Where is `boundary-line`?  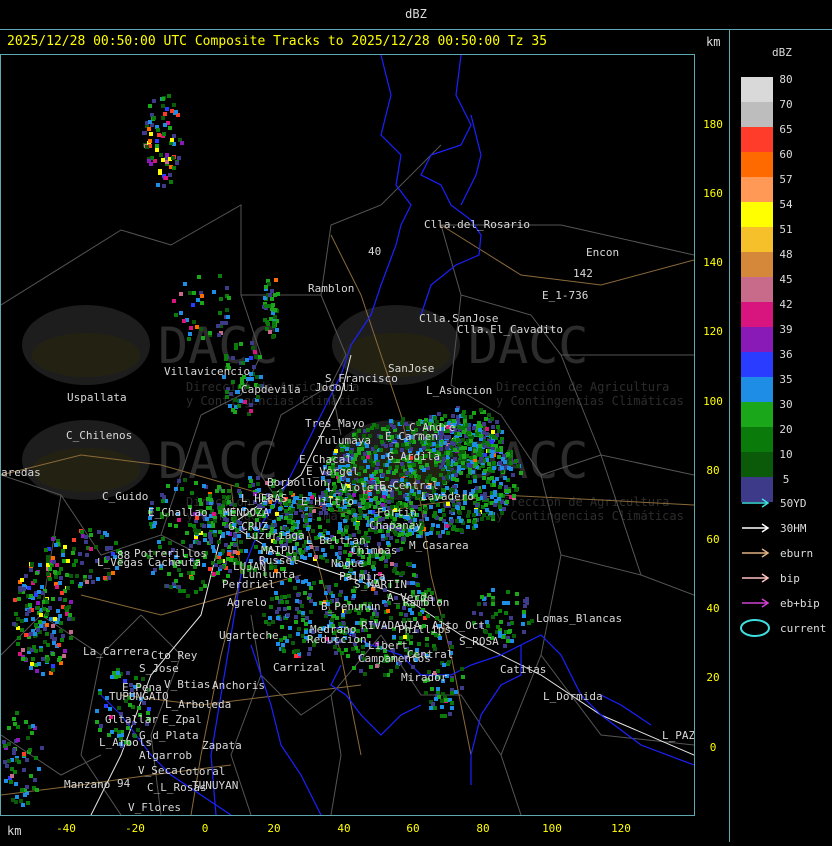 boundary-line is located at coordinates (617, 650).